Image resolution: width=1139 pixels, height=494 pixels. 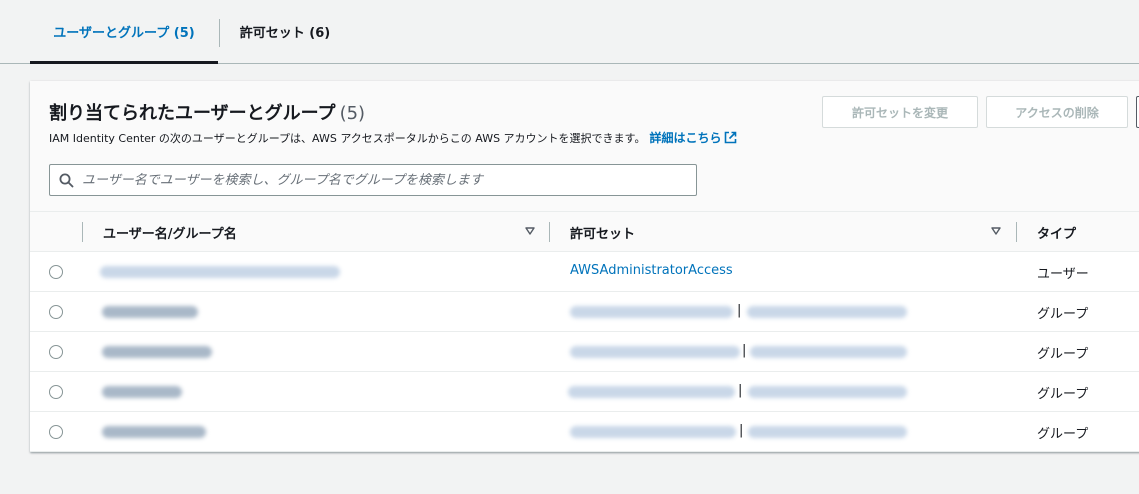 I want to click on search-field, so click(x=373, y=180).